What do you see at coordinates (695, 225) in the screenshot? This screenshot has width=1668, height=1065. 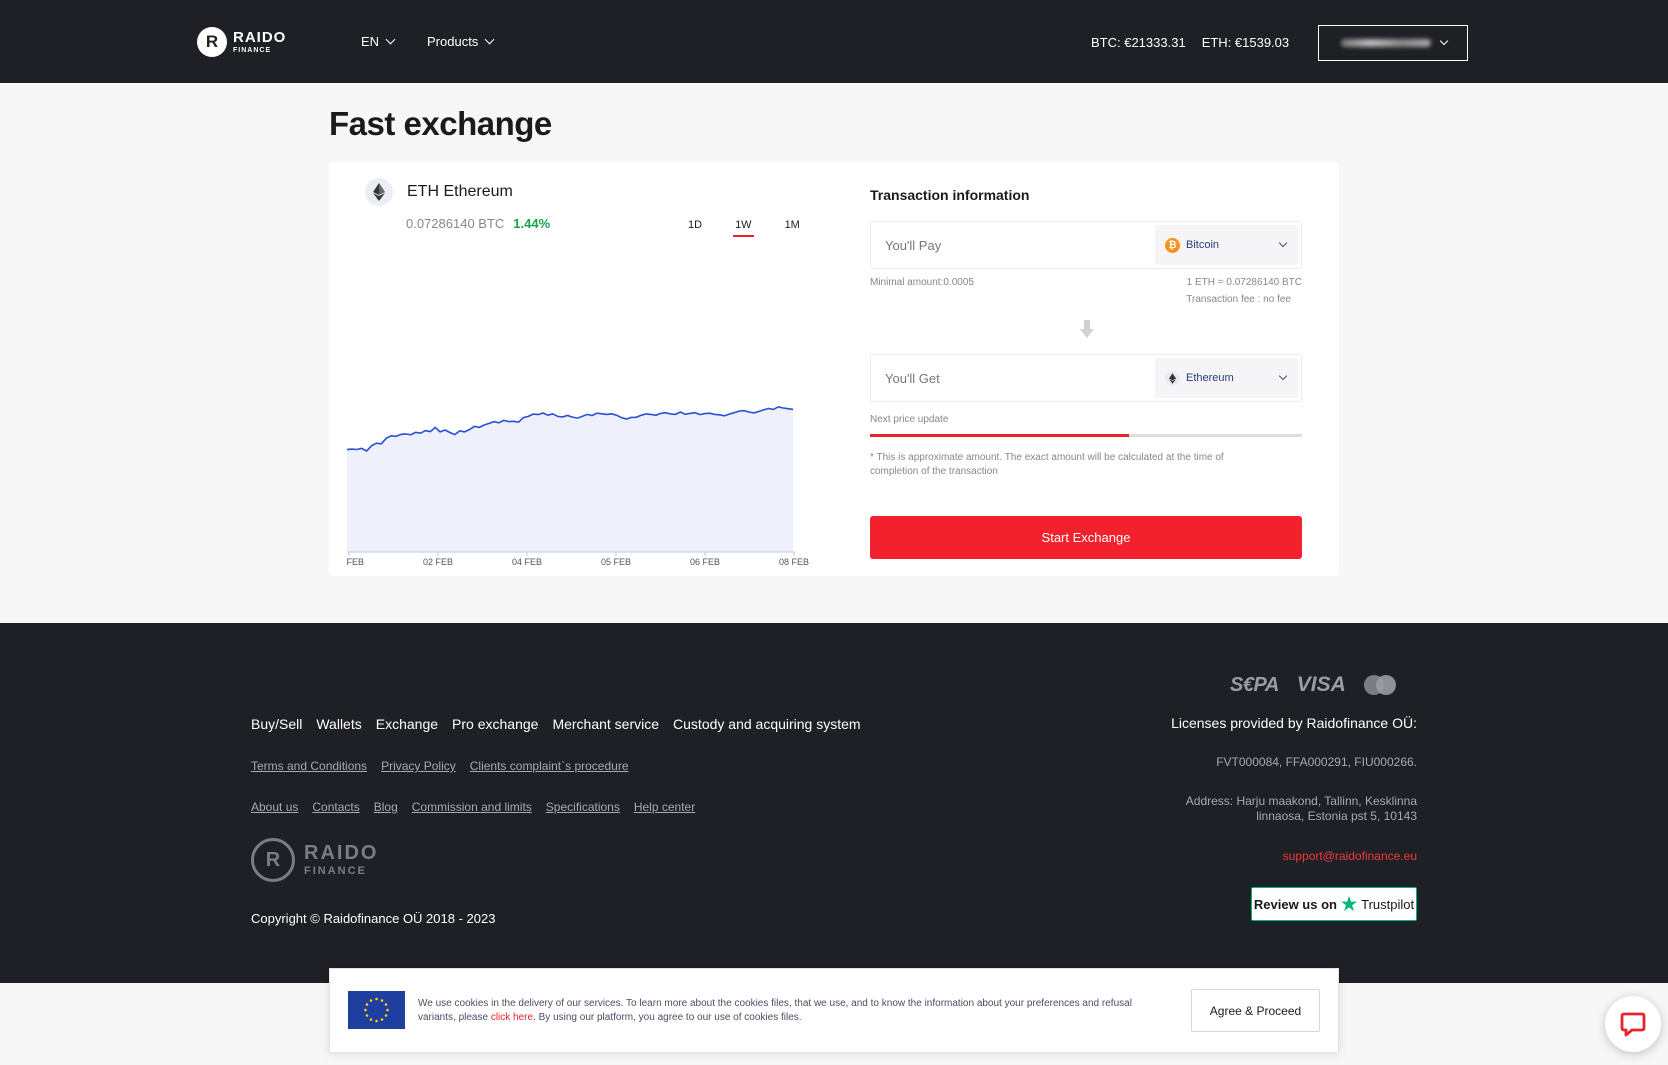 I see `tab-1d: 1D` at bounding box center [695, 225].